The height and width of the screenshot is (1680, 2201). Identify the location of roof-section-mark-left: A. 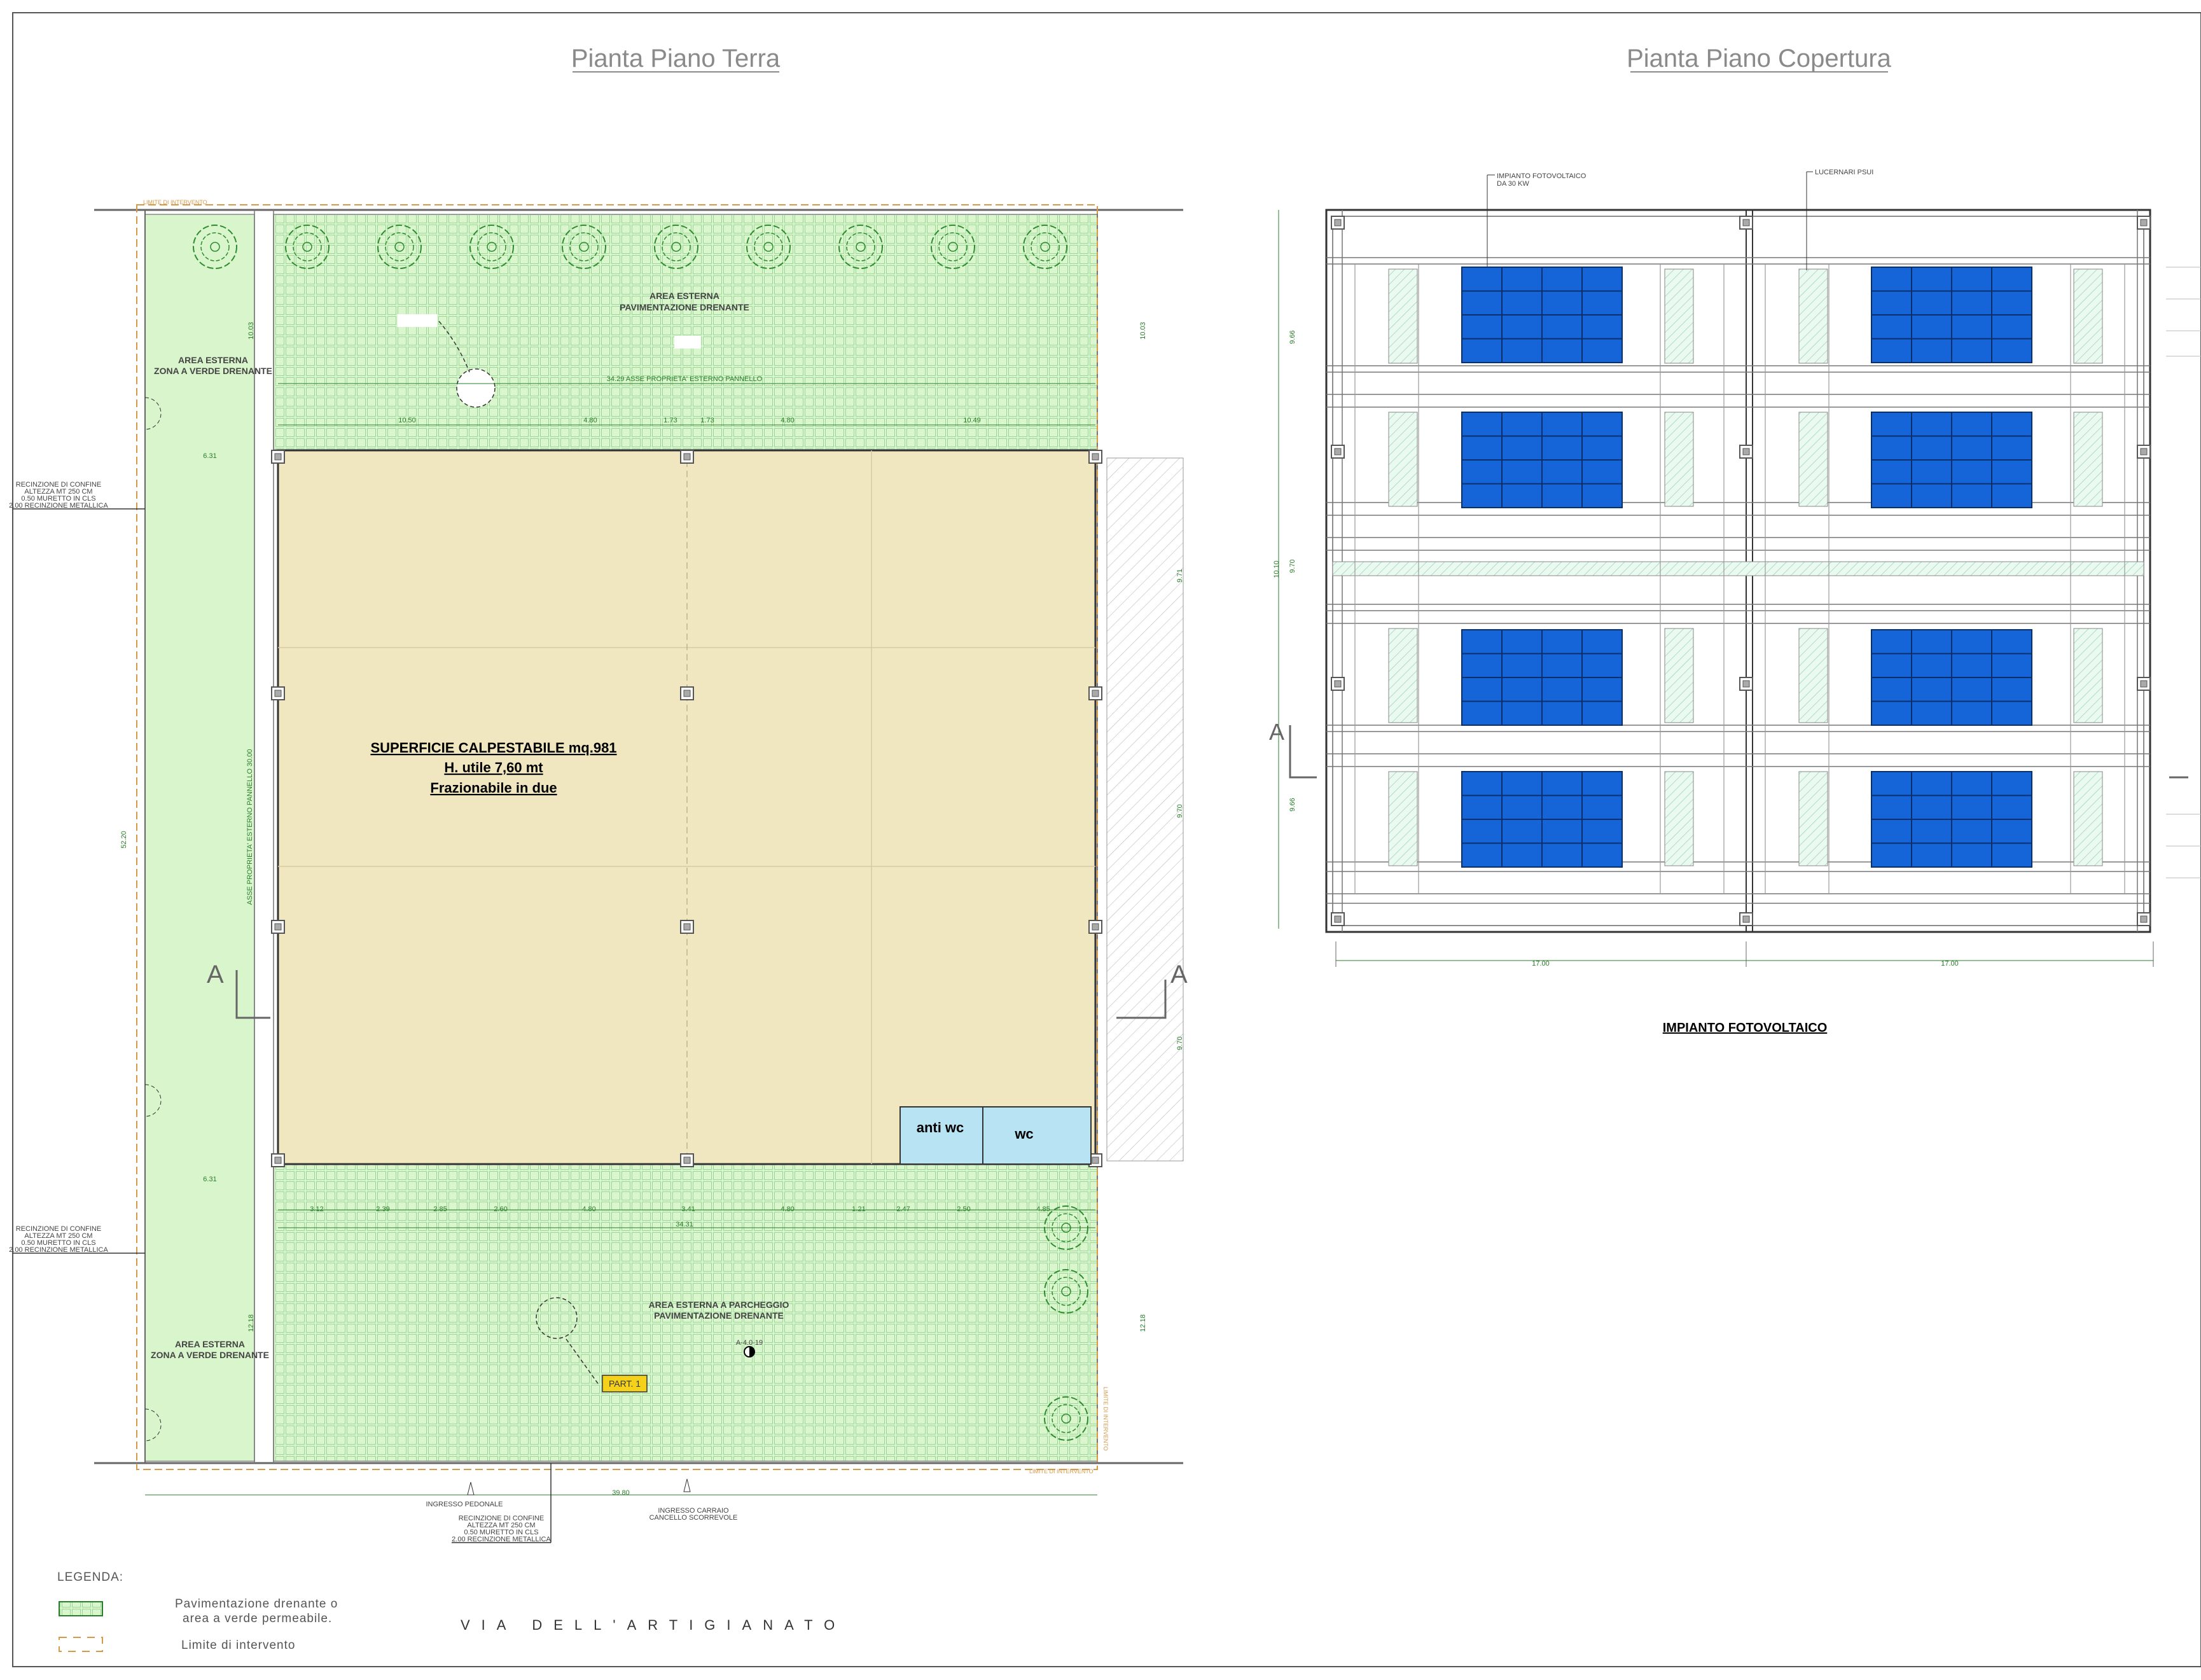
(1276, 732).